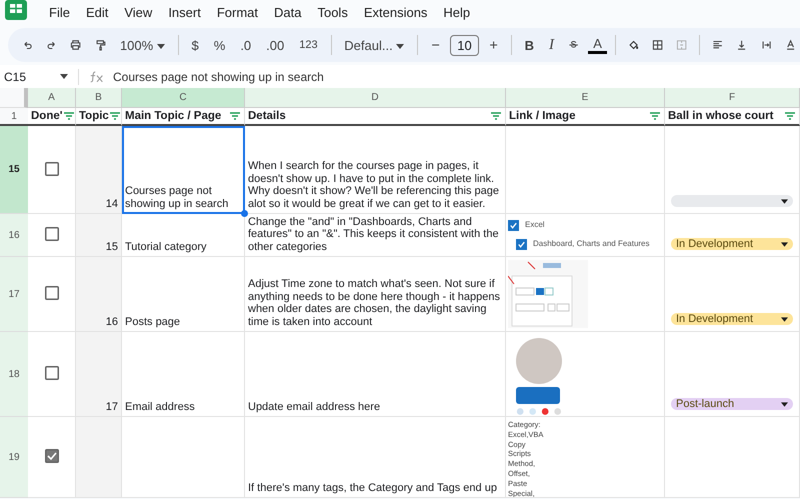 This screenshot has height=499, width=800. I want to click on cell-text: Courses page not showing up in search, so click(177, 198).